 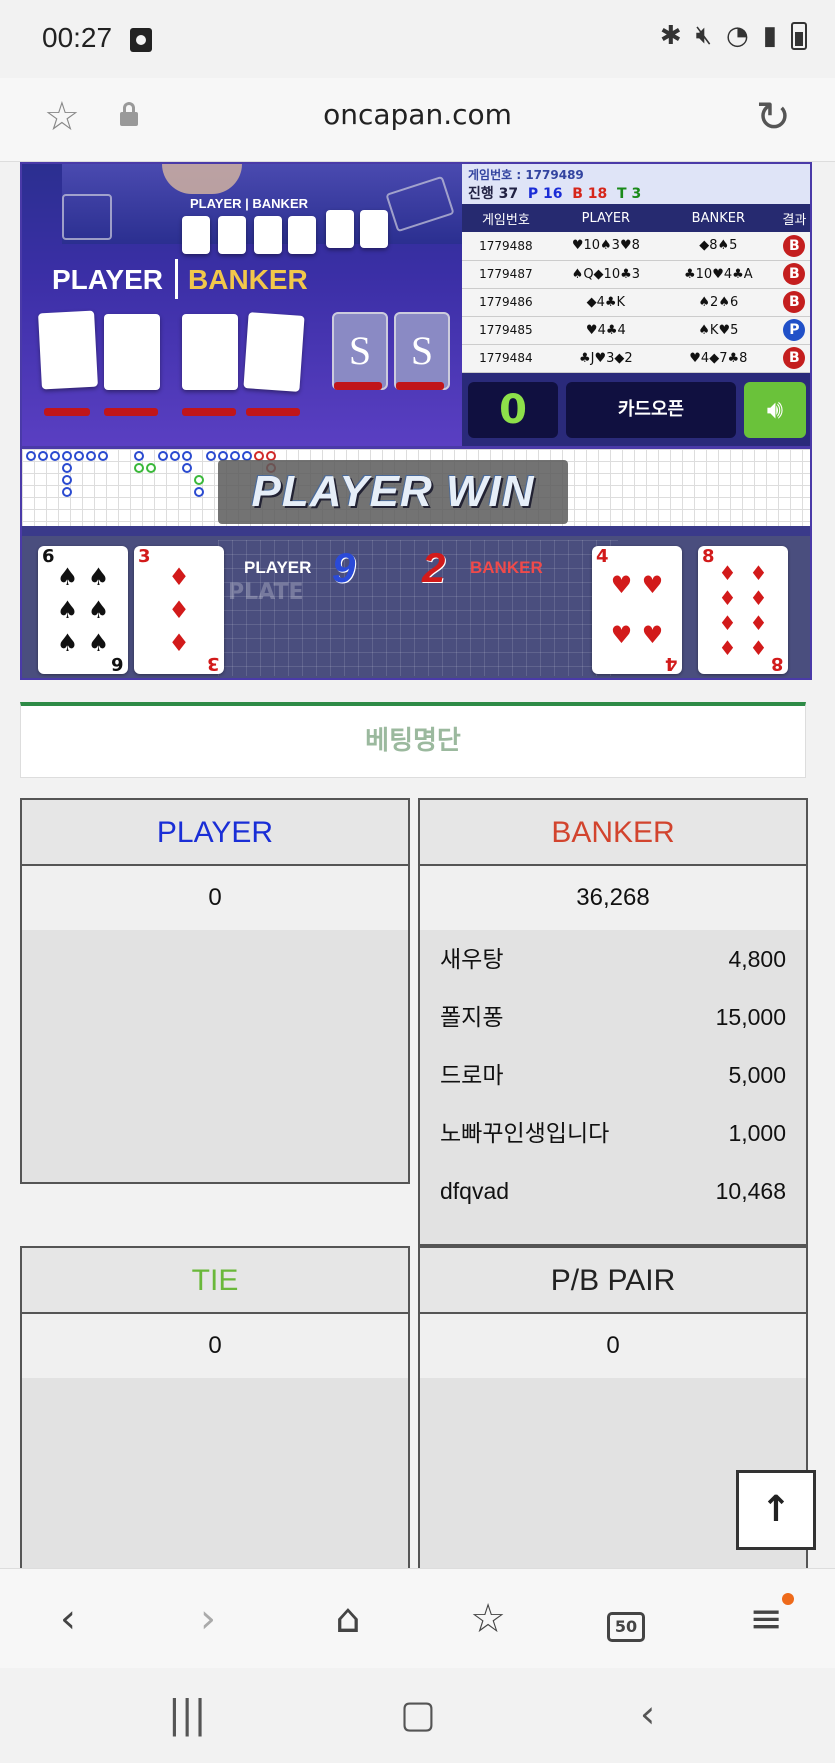 What do you see at coordinates (647, 1714) in the screenshot?
I see `back-system-button: ‹` at bounding box center [647, 1714].